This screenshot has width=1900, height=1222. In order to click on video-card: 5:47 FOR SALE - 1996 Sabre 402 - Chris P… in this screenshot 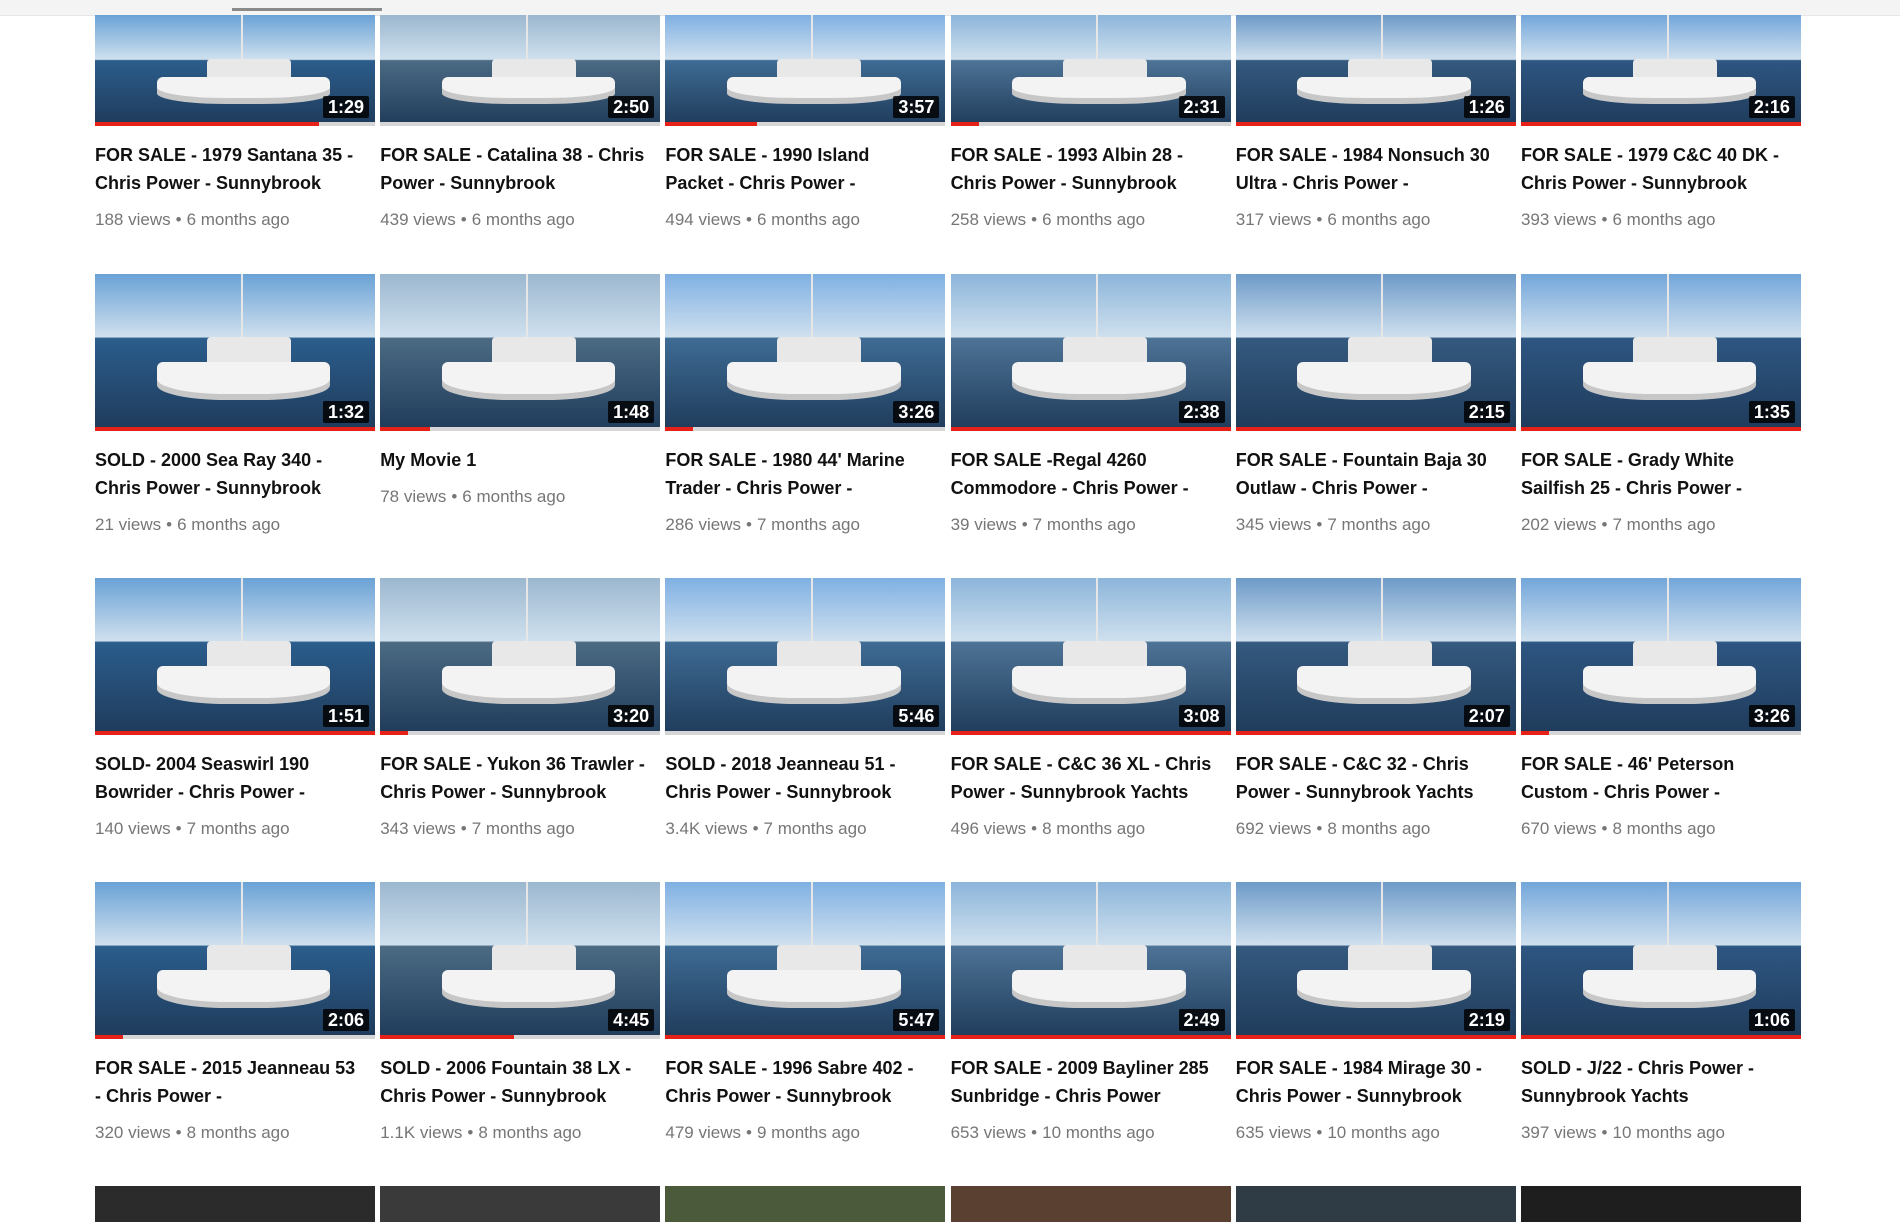, I will do `click(805, 1034)`.